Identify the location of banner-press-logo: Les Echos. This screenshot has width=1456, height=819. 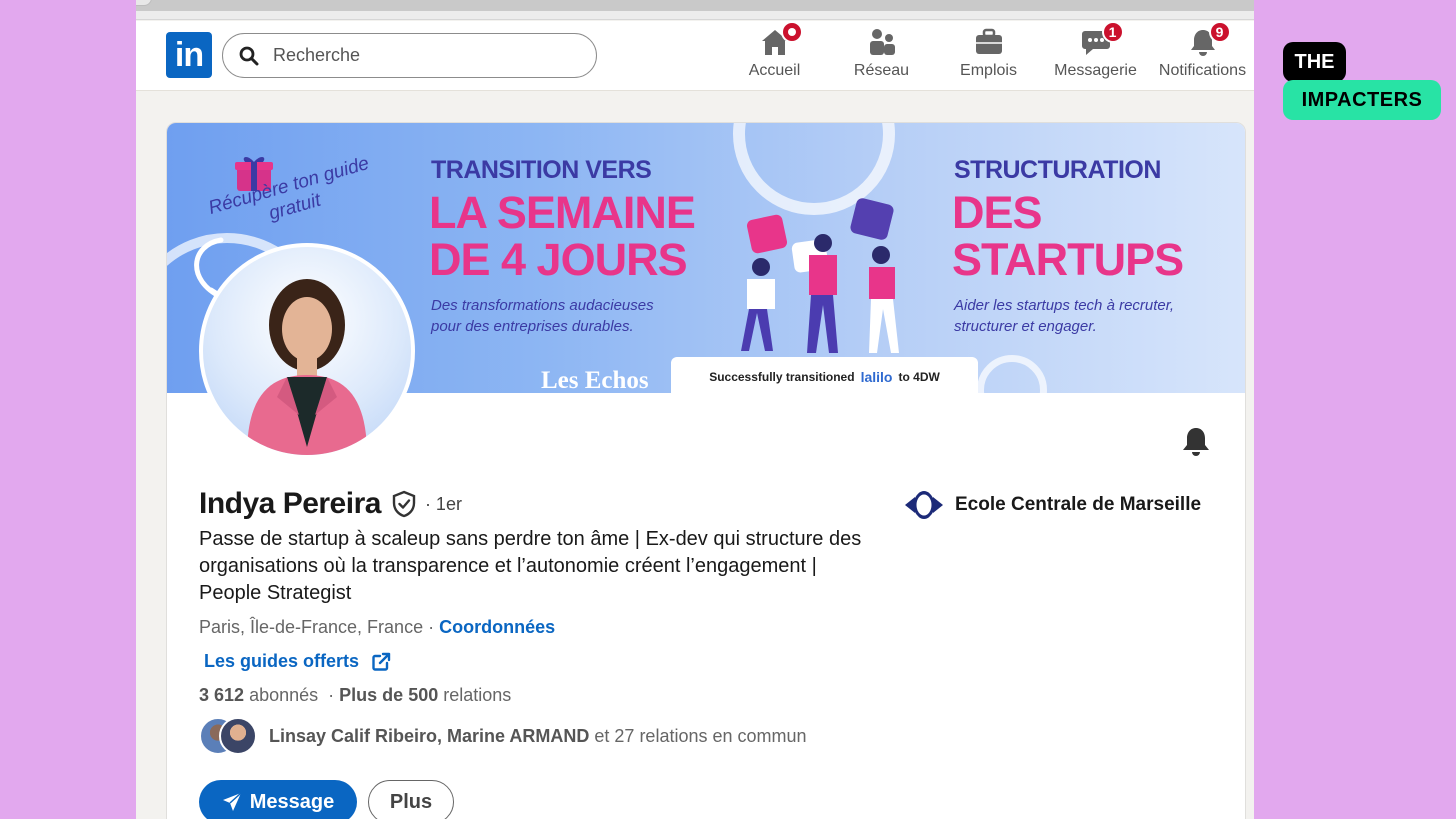
(595, 380).